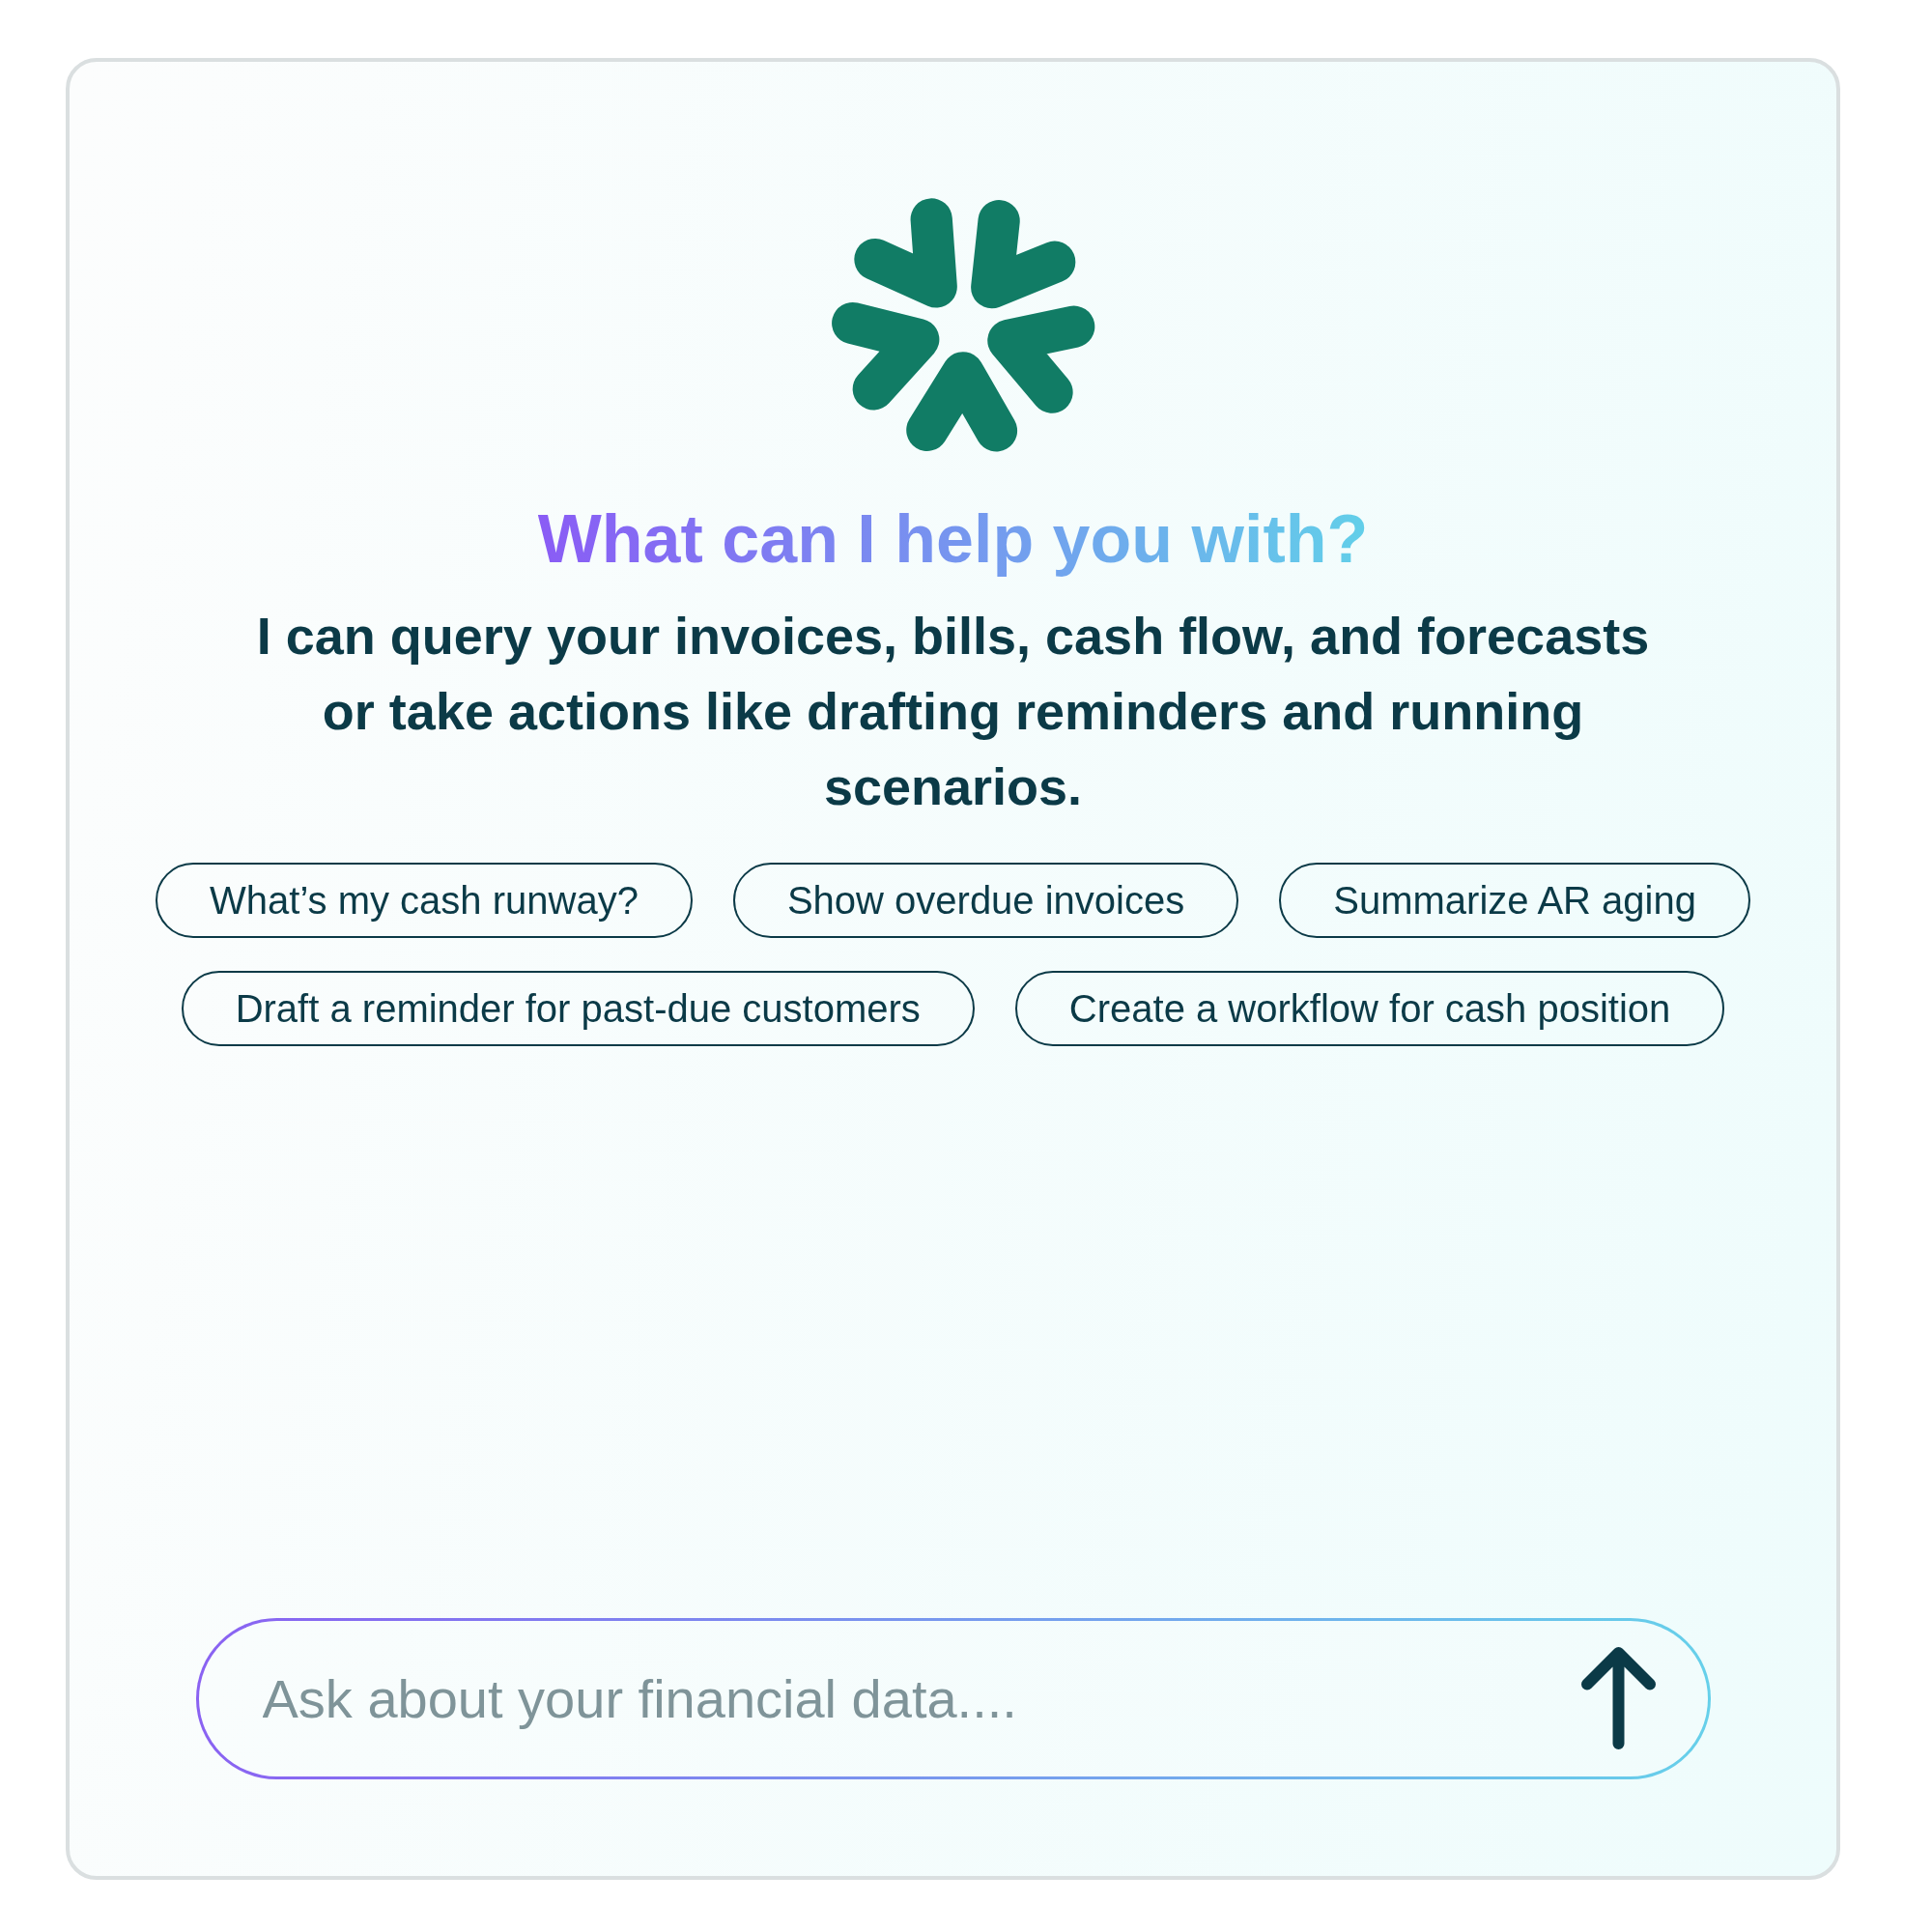 This screenshot has height=1932, width=1932. I want to click on arrow-up-icon, so click(1618, 1698).